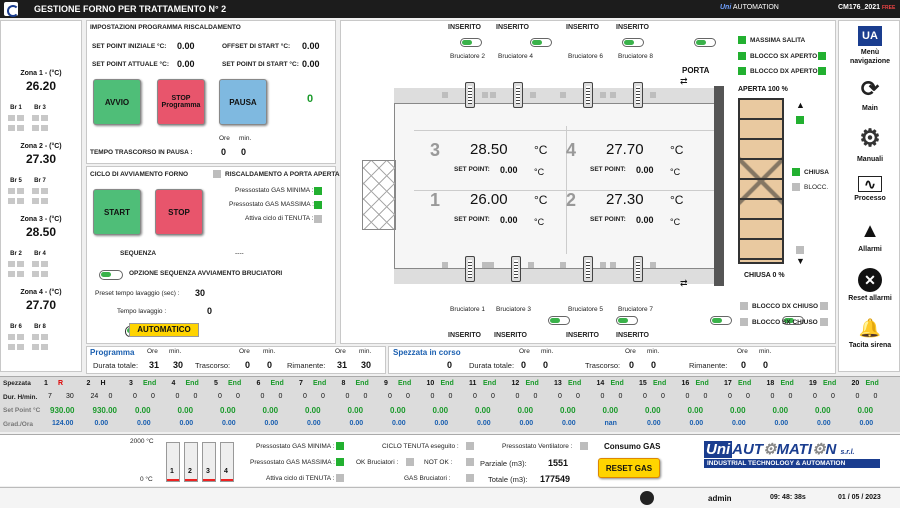 This screenshot has height=508, width=900. Describe the element at coordinates (870, 46) in the screenshot. I see `sidebar-item-ua-logo: UA Menù navigazione` at that location.